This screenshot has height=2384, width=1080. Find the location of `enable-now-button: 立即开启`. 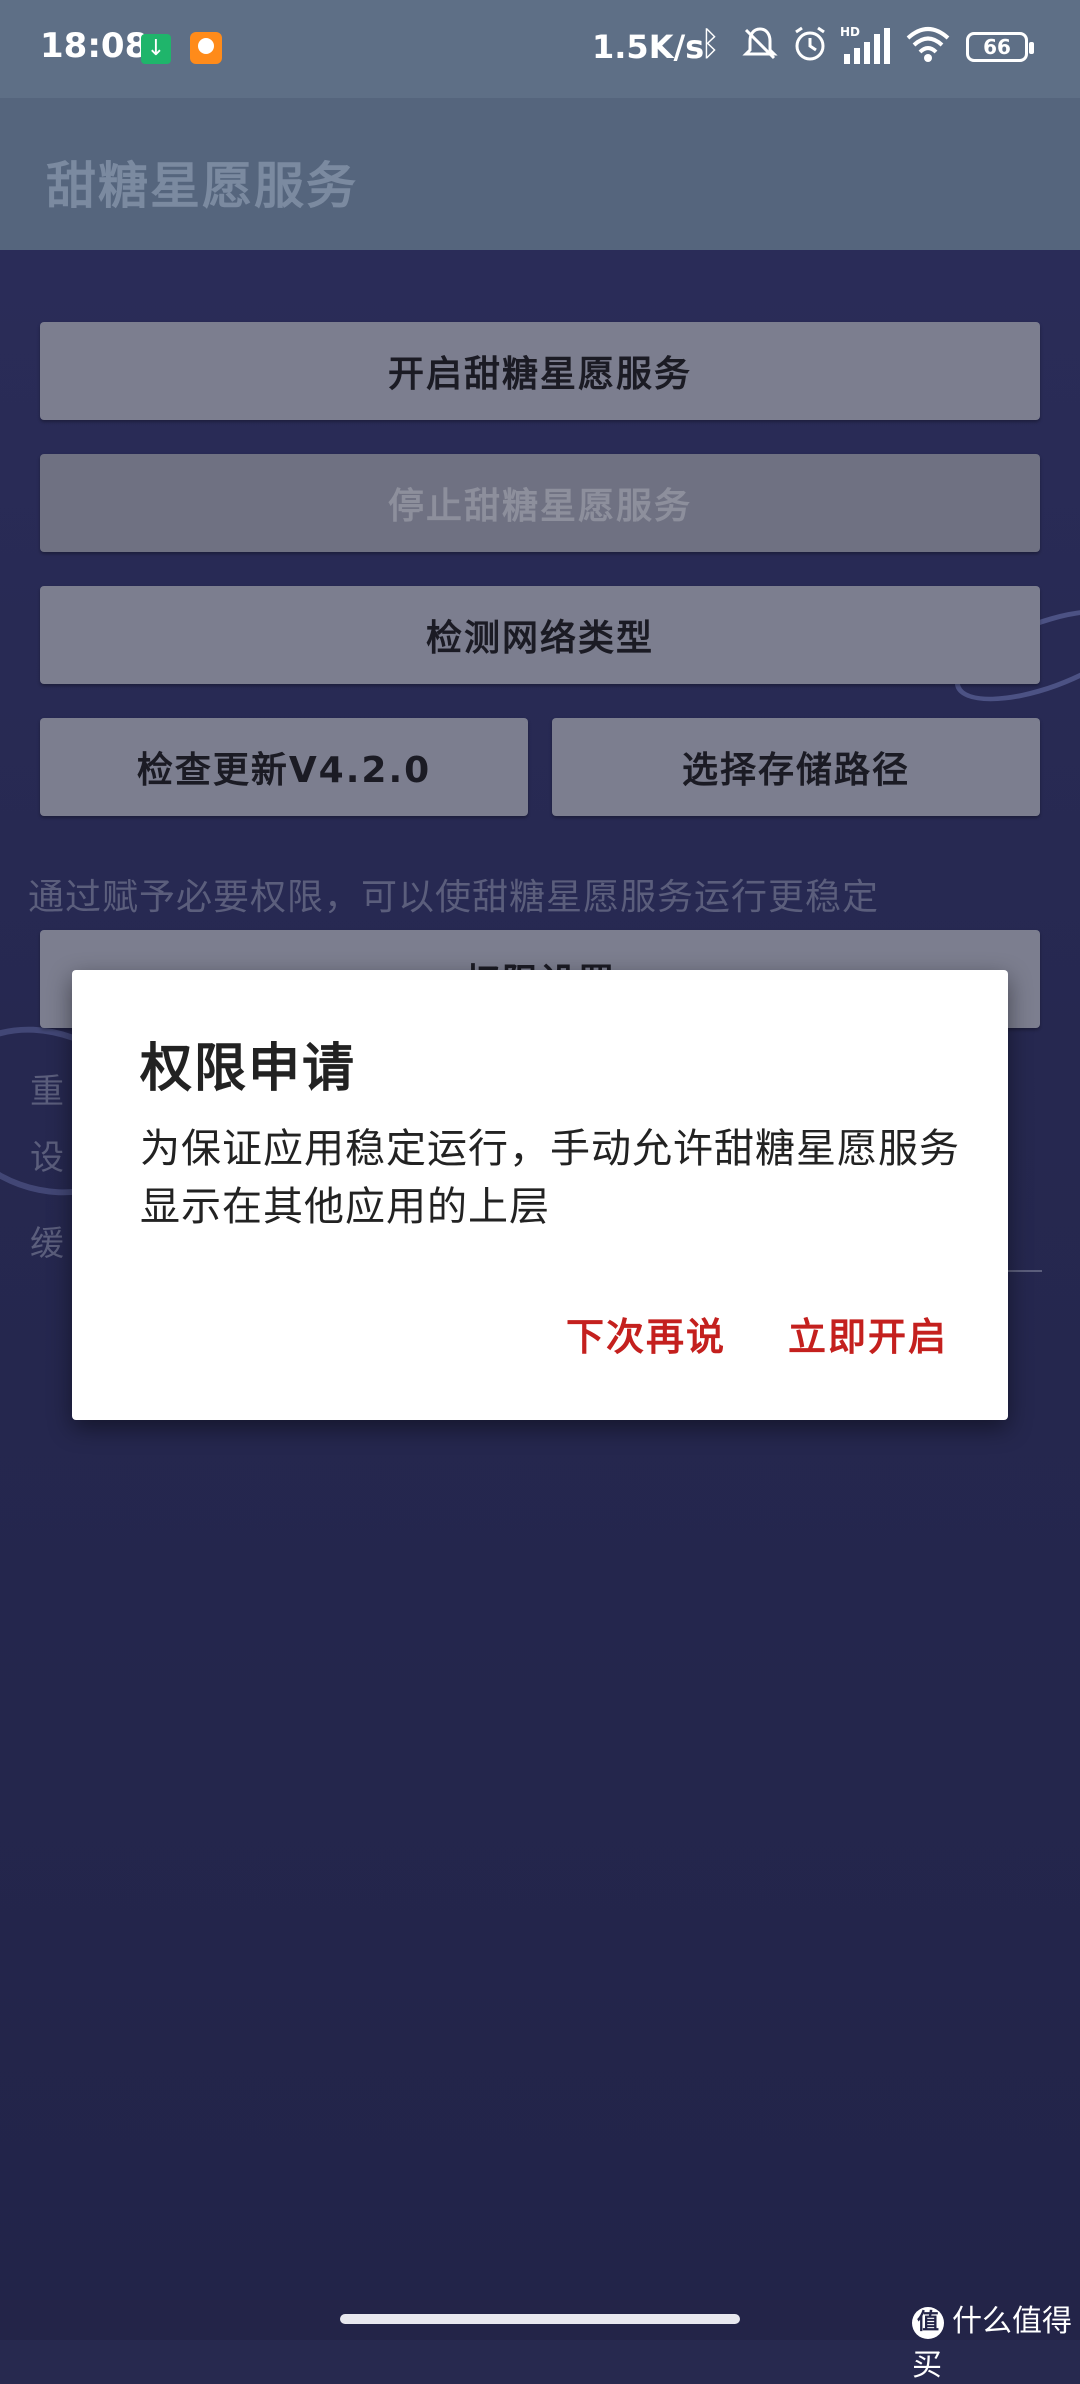

enable-now-button: 立即开启 is located at coordinates (868, 1333).